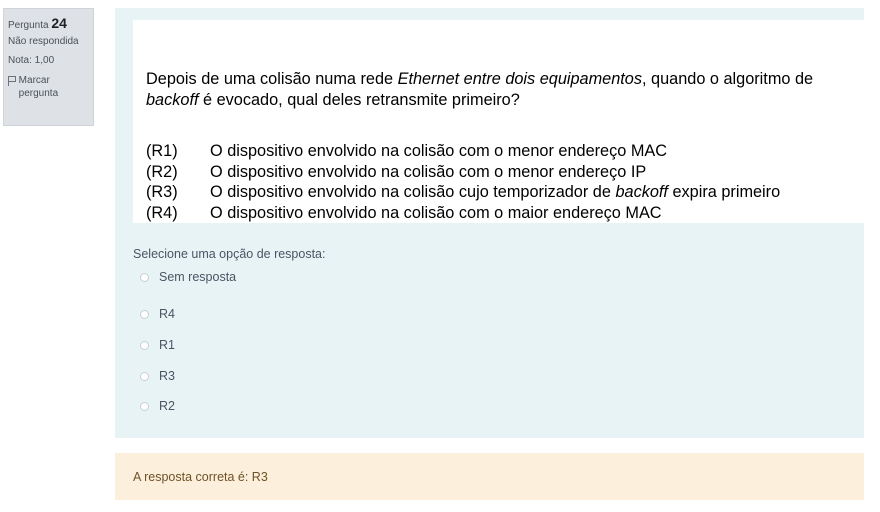 The width and height of the screenshot is (880, 512). What do you see at coordinates (229, 254) in the screenshot?
I see `answer-prompt: Selecione uma opção de resposta:` at bounding box center [229, 254].